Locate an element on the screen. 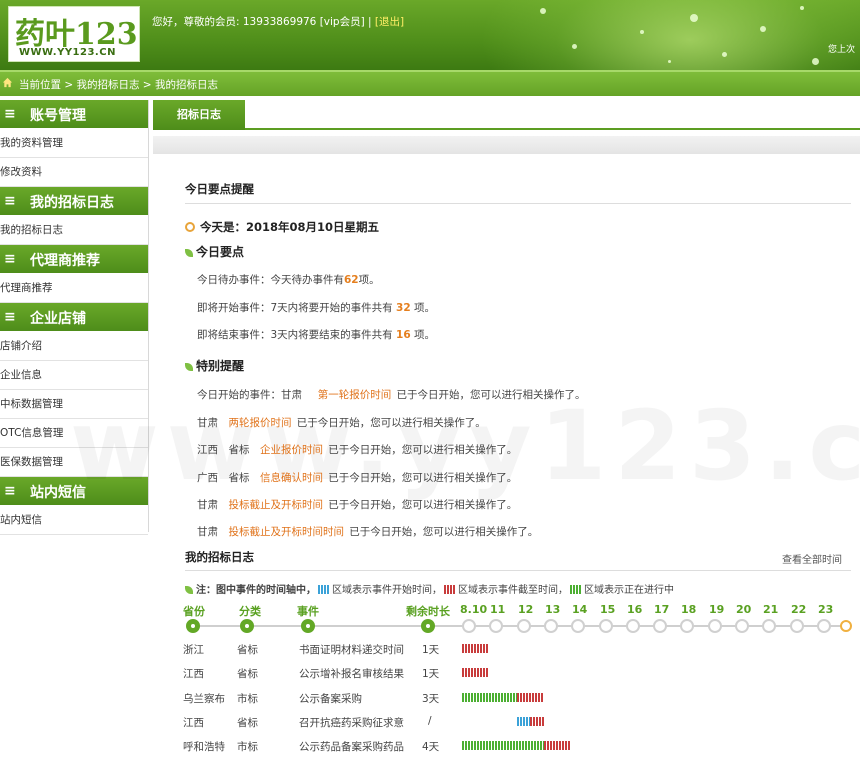 The image size is (860, 757). row-category: 省标 is located at coordinates (247, 723).